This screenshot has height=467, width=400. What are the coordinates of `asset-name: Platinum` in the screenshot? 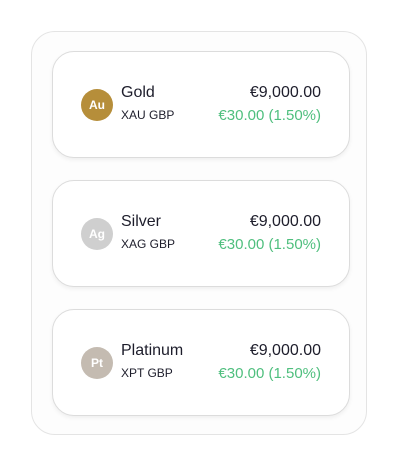 It's located at (152, 350).